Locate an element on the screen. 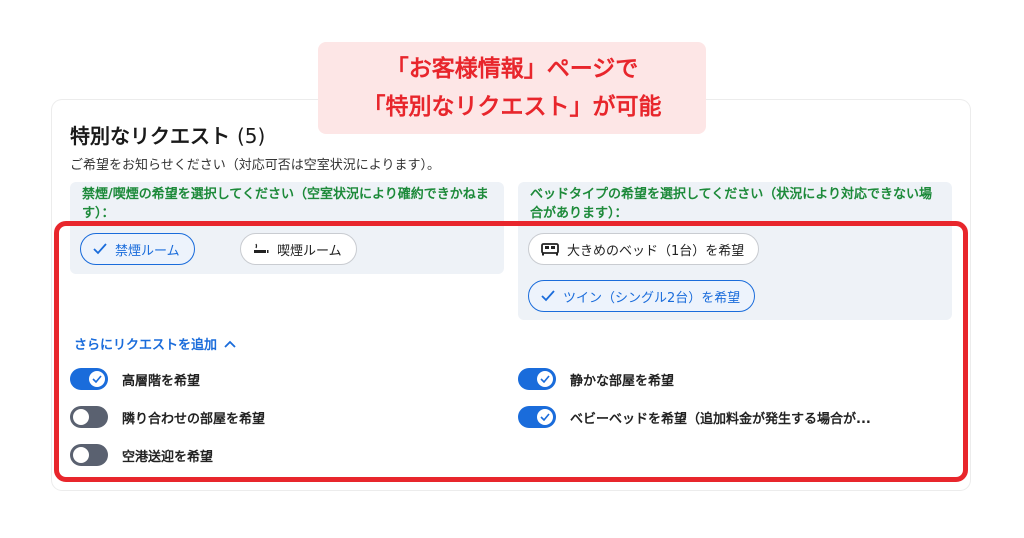 The image size is (1024, 538). airport-transfer-toggle is located at coordinates (89, 455).